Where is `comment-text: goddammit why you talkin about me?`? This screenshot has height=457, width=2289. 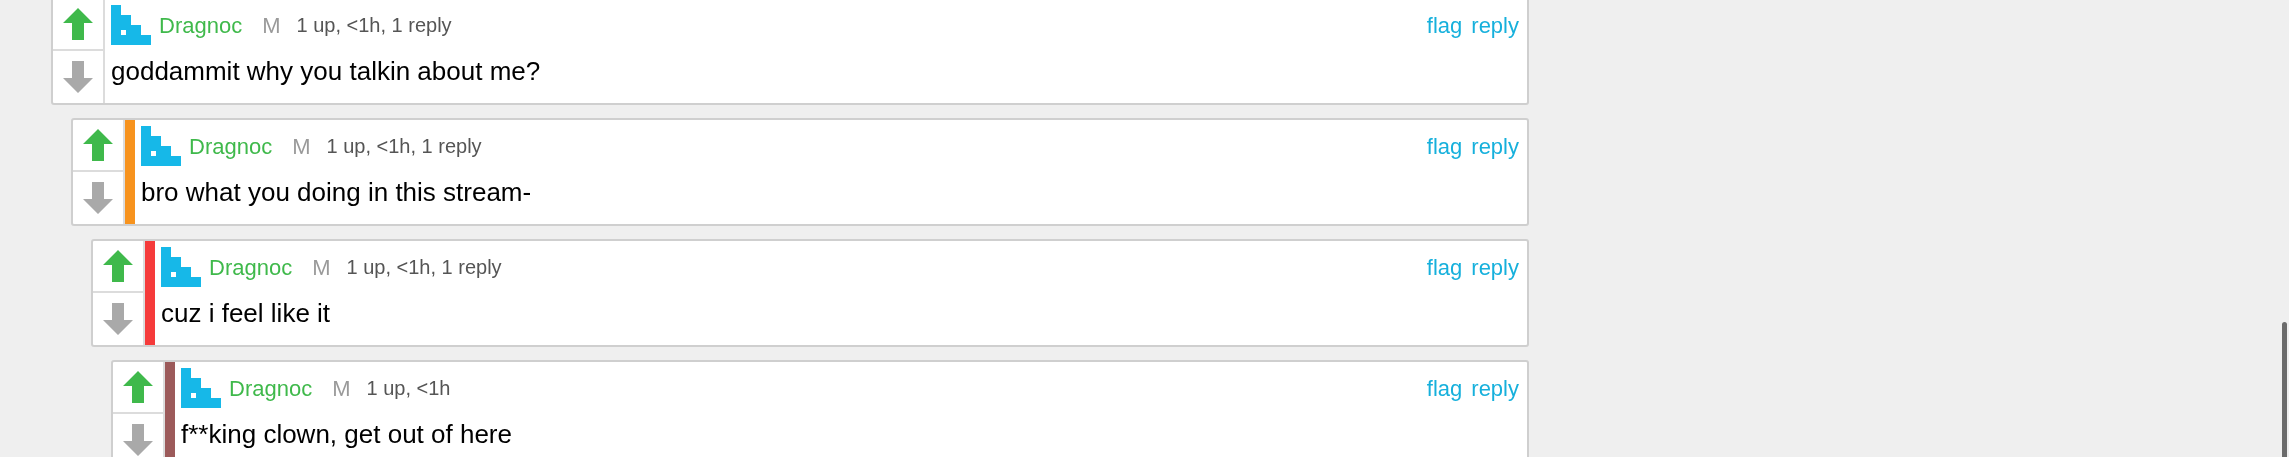 comment-text: goddammit why you talkin about me? is located at coordinates (326, 71).